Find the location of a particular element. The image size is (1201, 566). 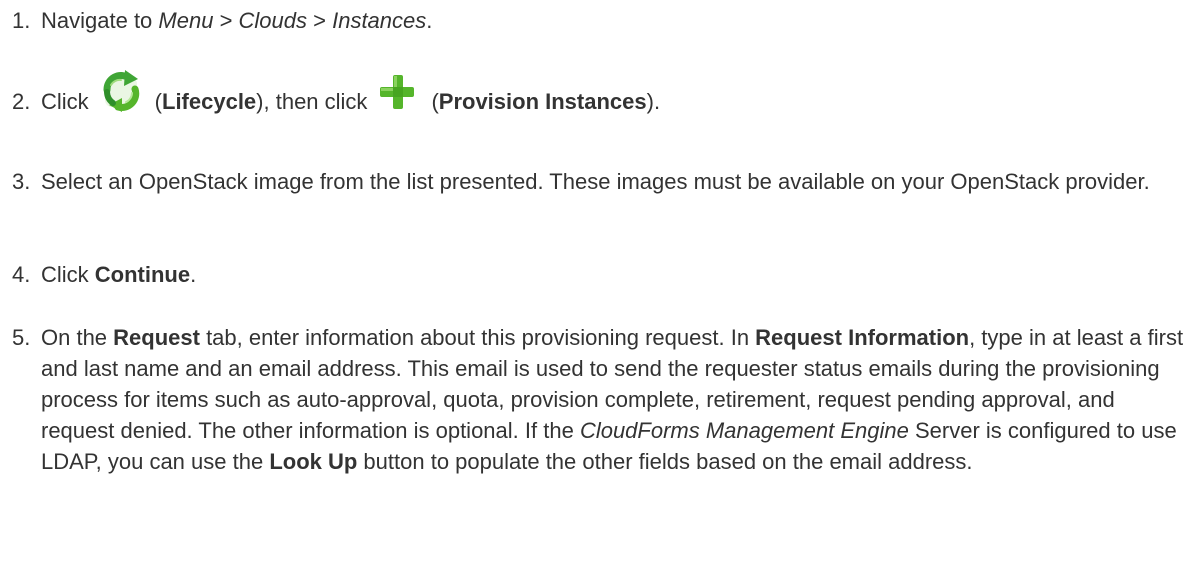

recycle-icon is located at coordinates (121, 91).